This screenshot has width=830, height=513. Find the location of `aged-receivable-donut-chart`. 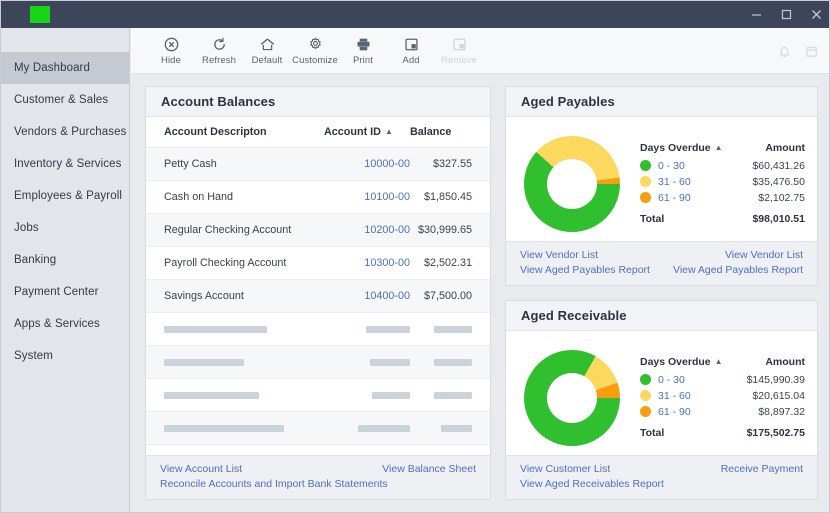

aged-receivable-donut-chart is located at coordinates (572, 398).